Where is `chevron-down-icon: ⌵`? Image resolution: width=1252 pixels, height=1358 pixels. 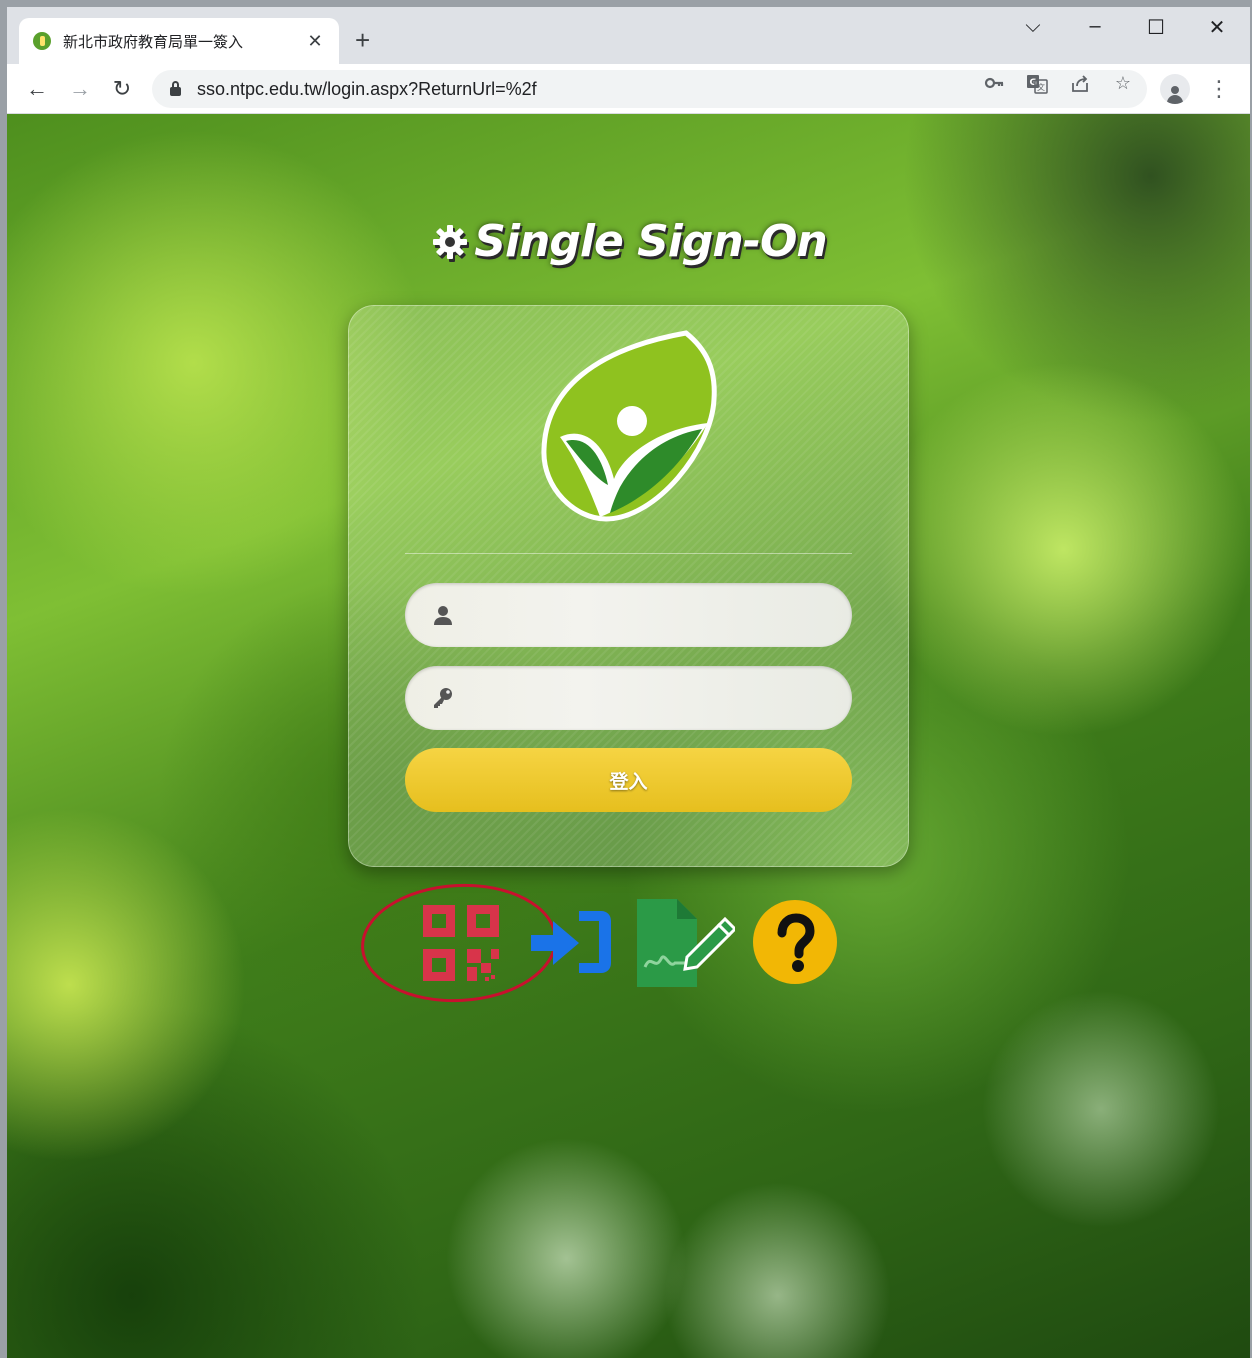 chevron-down-icon: ⌵ is located at coordinates (1033, 26).